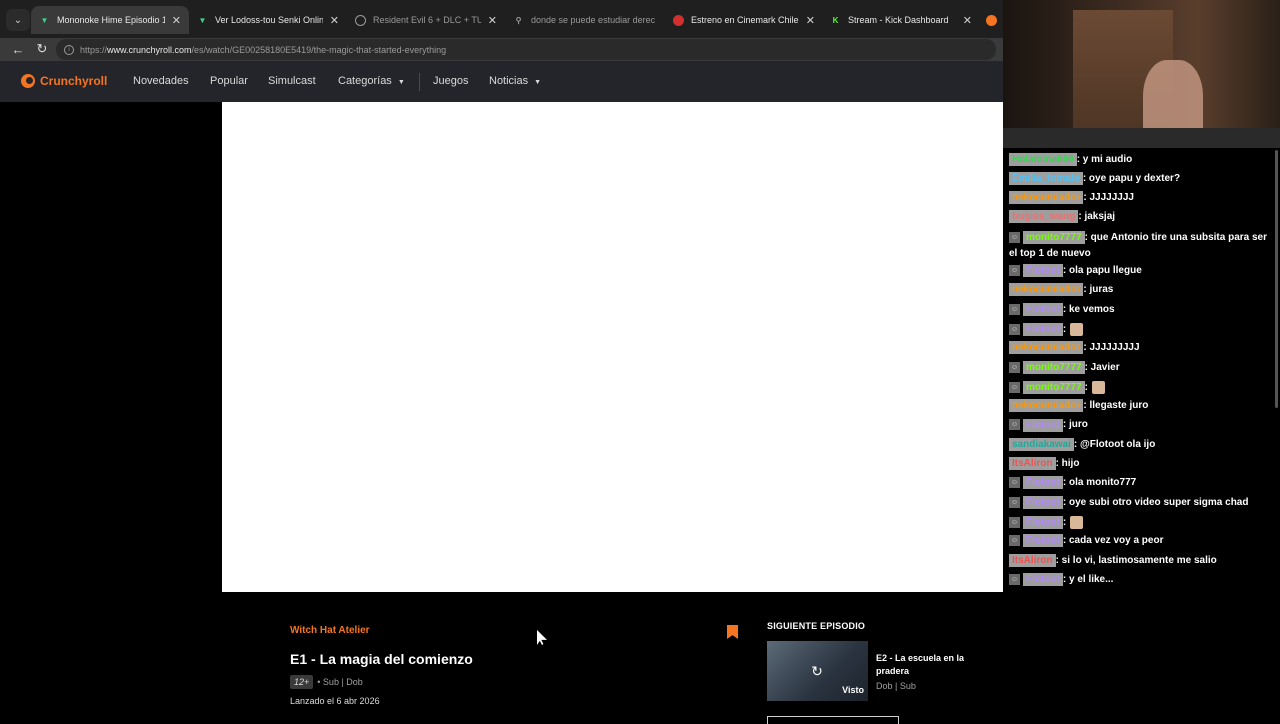 The width and height of the screenshot is (1280, 724). I want to click on crunchyroll-icon, so click(991, 20).